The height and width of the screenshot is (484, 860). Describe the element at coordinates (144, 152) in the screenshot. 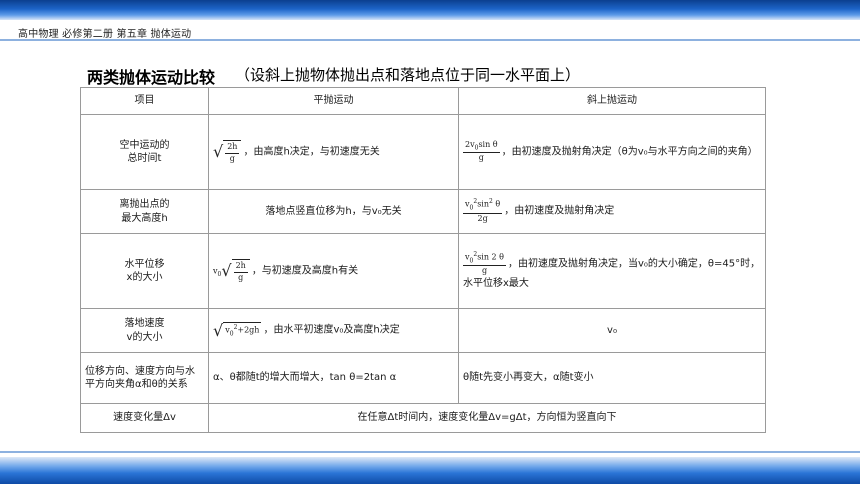

I see `row-label-time: 空中运动的 总时间t` at that location.